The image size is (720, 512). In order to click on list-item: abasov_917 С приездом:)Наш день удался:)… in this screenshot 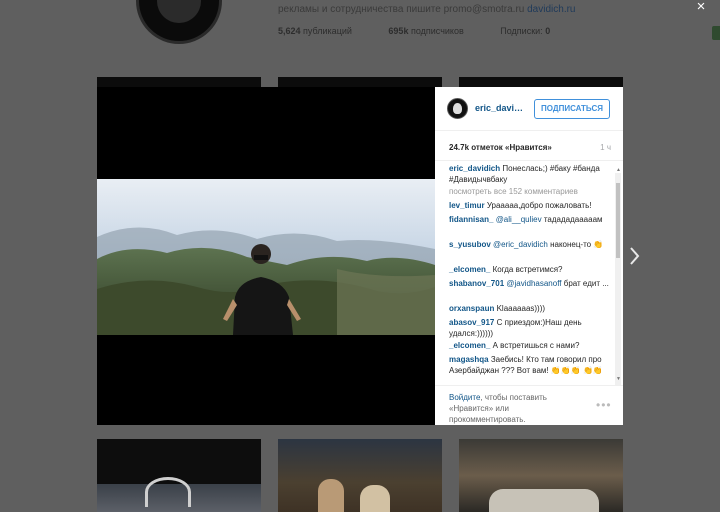, I will do `click(530, 328)`.